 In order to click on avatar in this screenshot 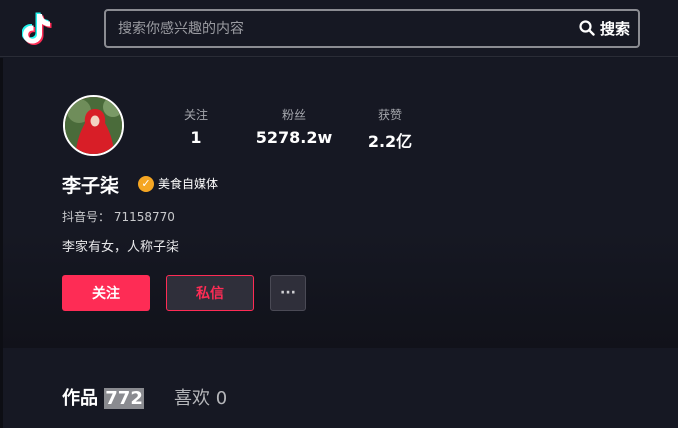, I will do `click(93, 125)`.